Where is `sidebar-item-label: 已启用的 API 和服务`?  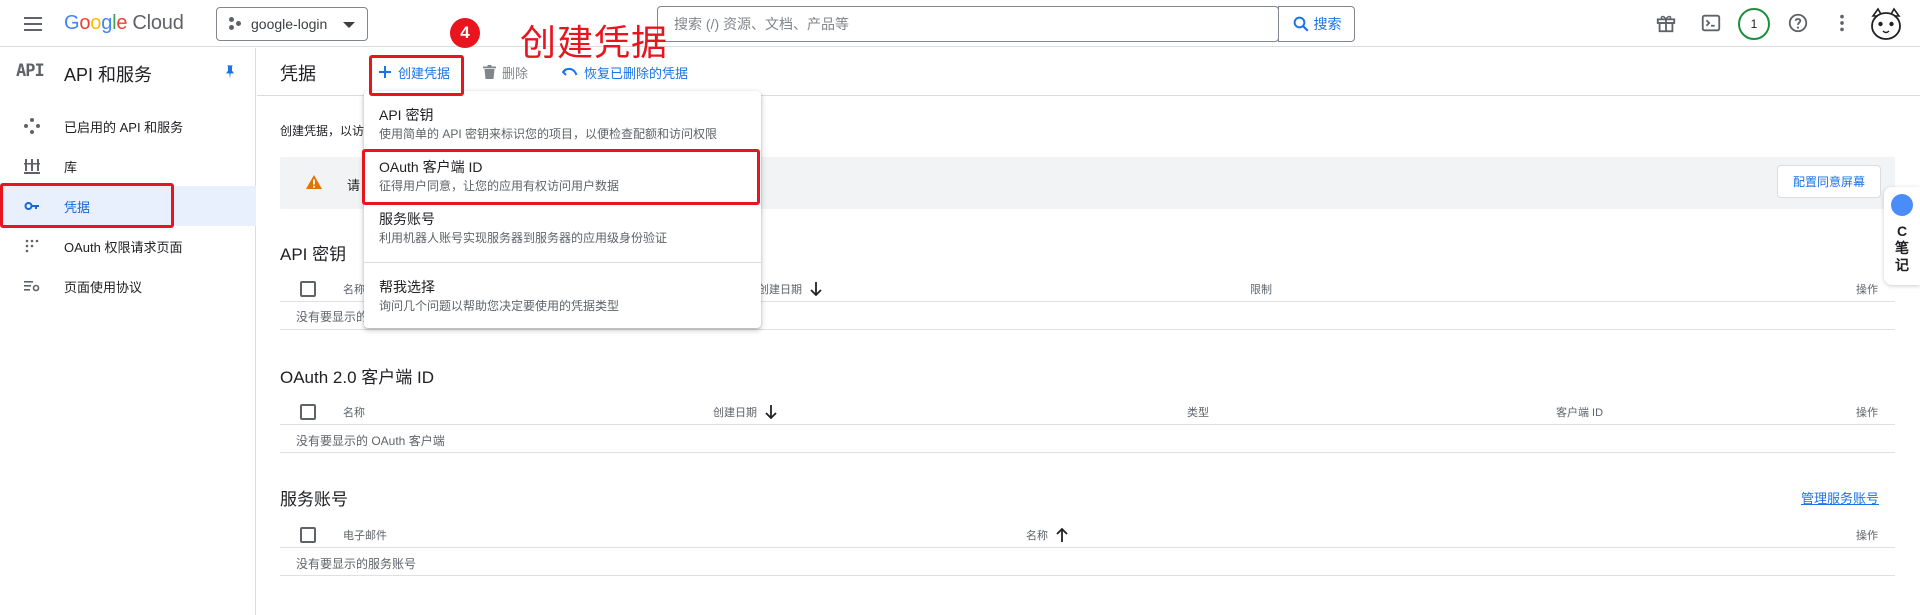
sidebar-item-label: 已启用的 API 和服务 is located at coordinates (124, 127).